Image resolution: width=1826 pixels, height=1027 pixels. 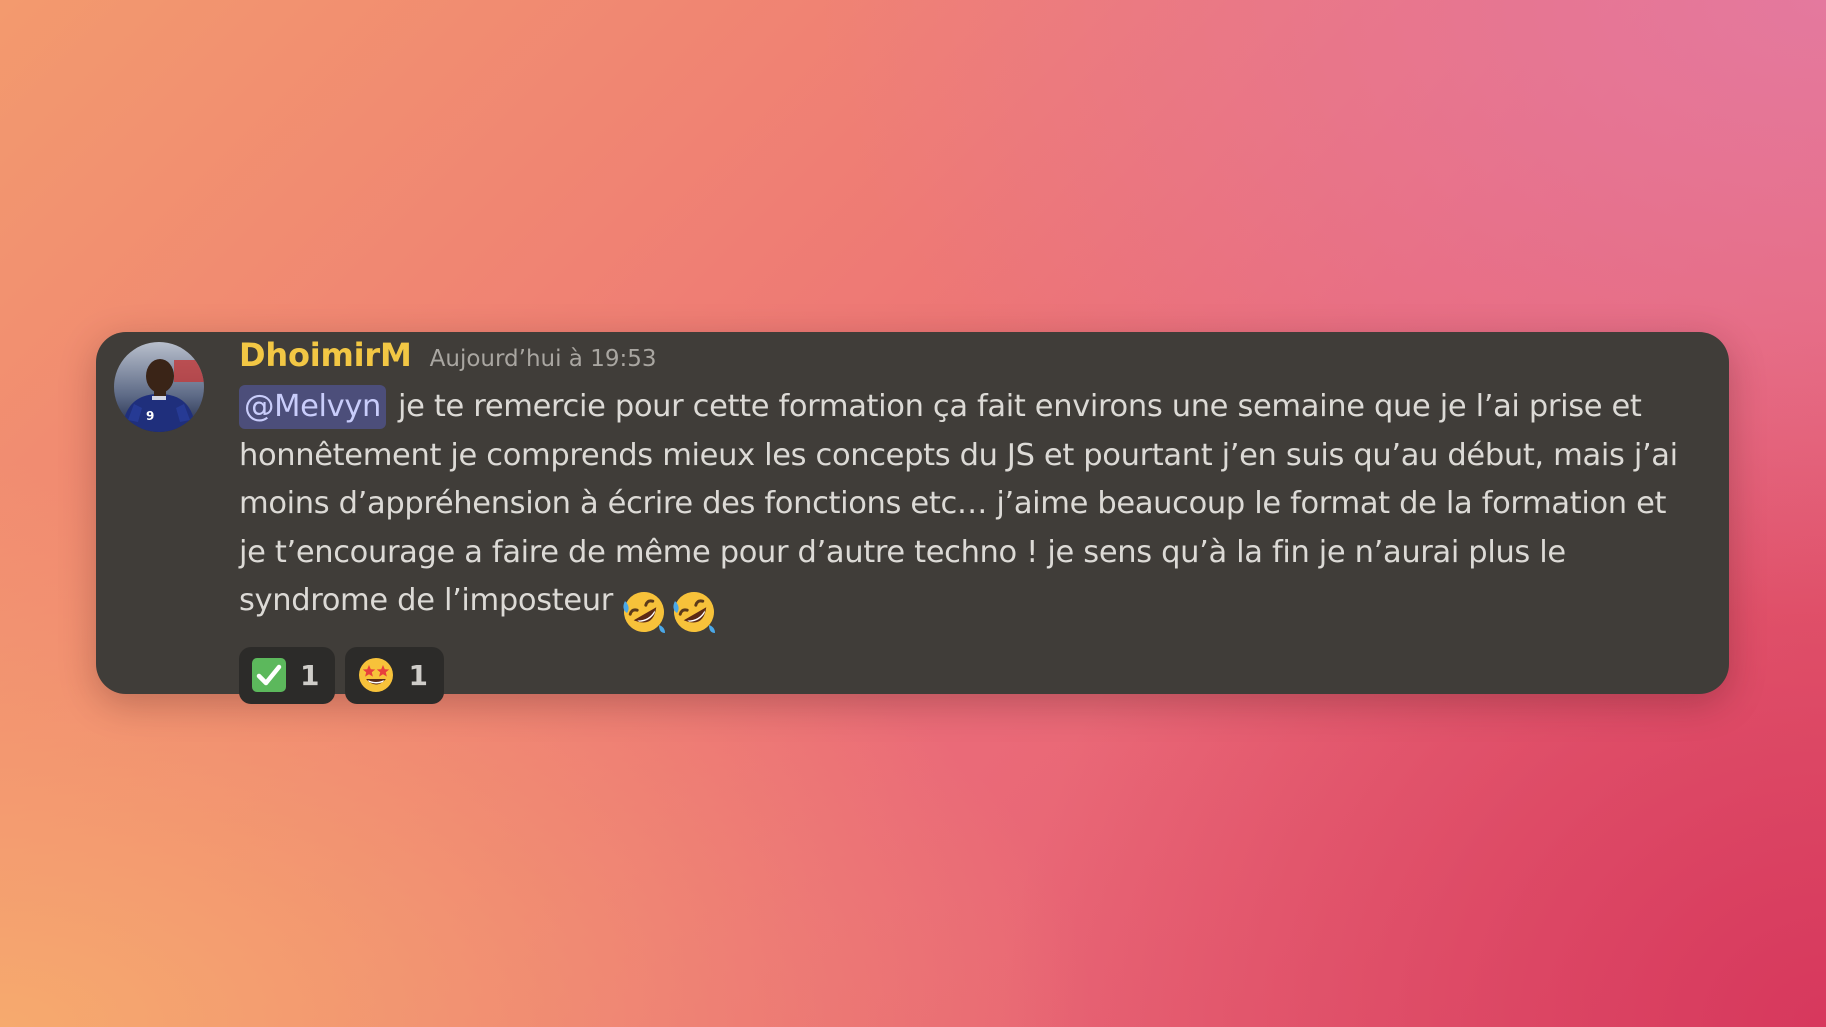 What do you see at coordinates (325, 355) in the screenshot?
I see `username: DhoimirM` at bounding box center [325, 355].